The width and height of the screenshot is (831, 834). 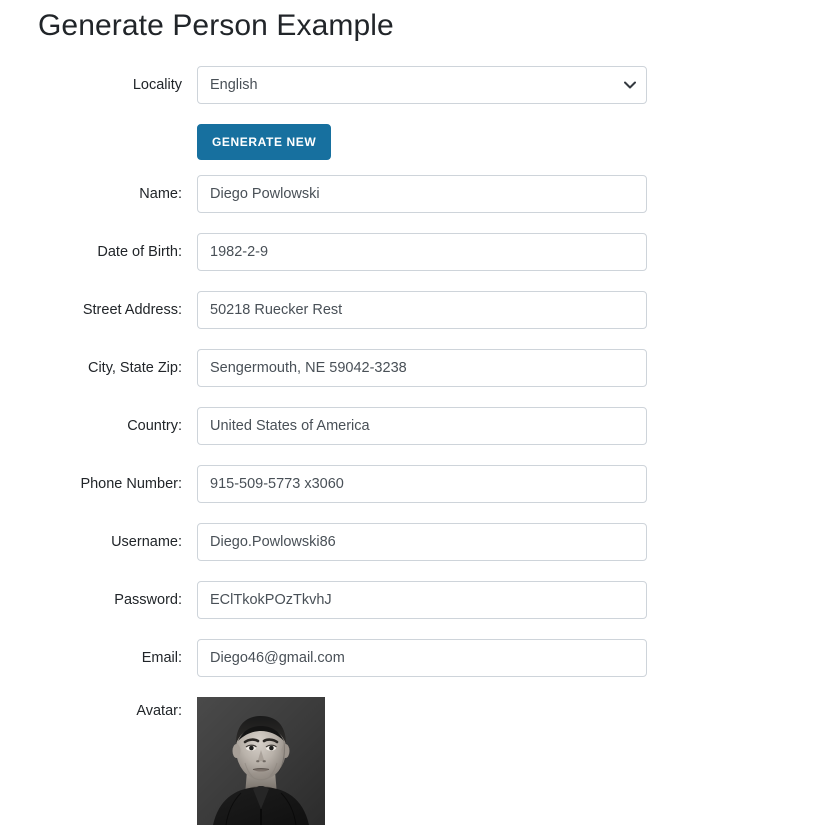 I want to click on date-of-birth-label: Date of Birth:, so click(x=139, y=252).